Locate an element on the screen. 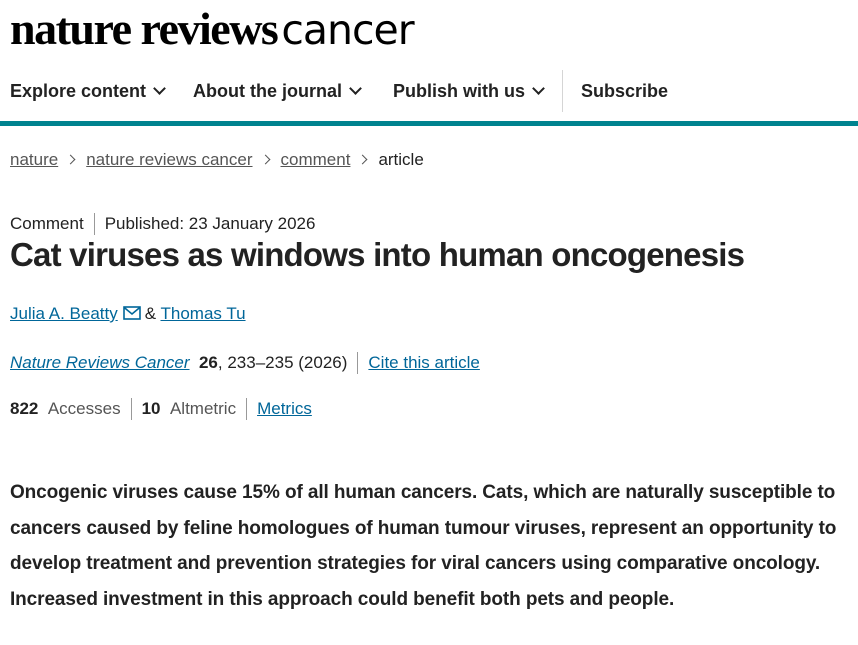 The height and width of the screenshot is (645, 858). pages-year: , 233–235 (2026) is located at coordinates (282, 362).